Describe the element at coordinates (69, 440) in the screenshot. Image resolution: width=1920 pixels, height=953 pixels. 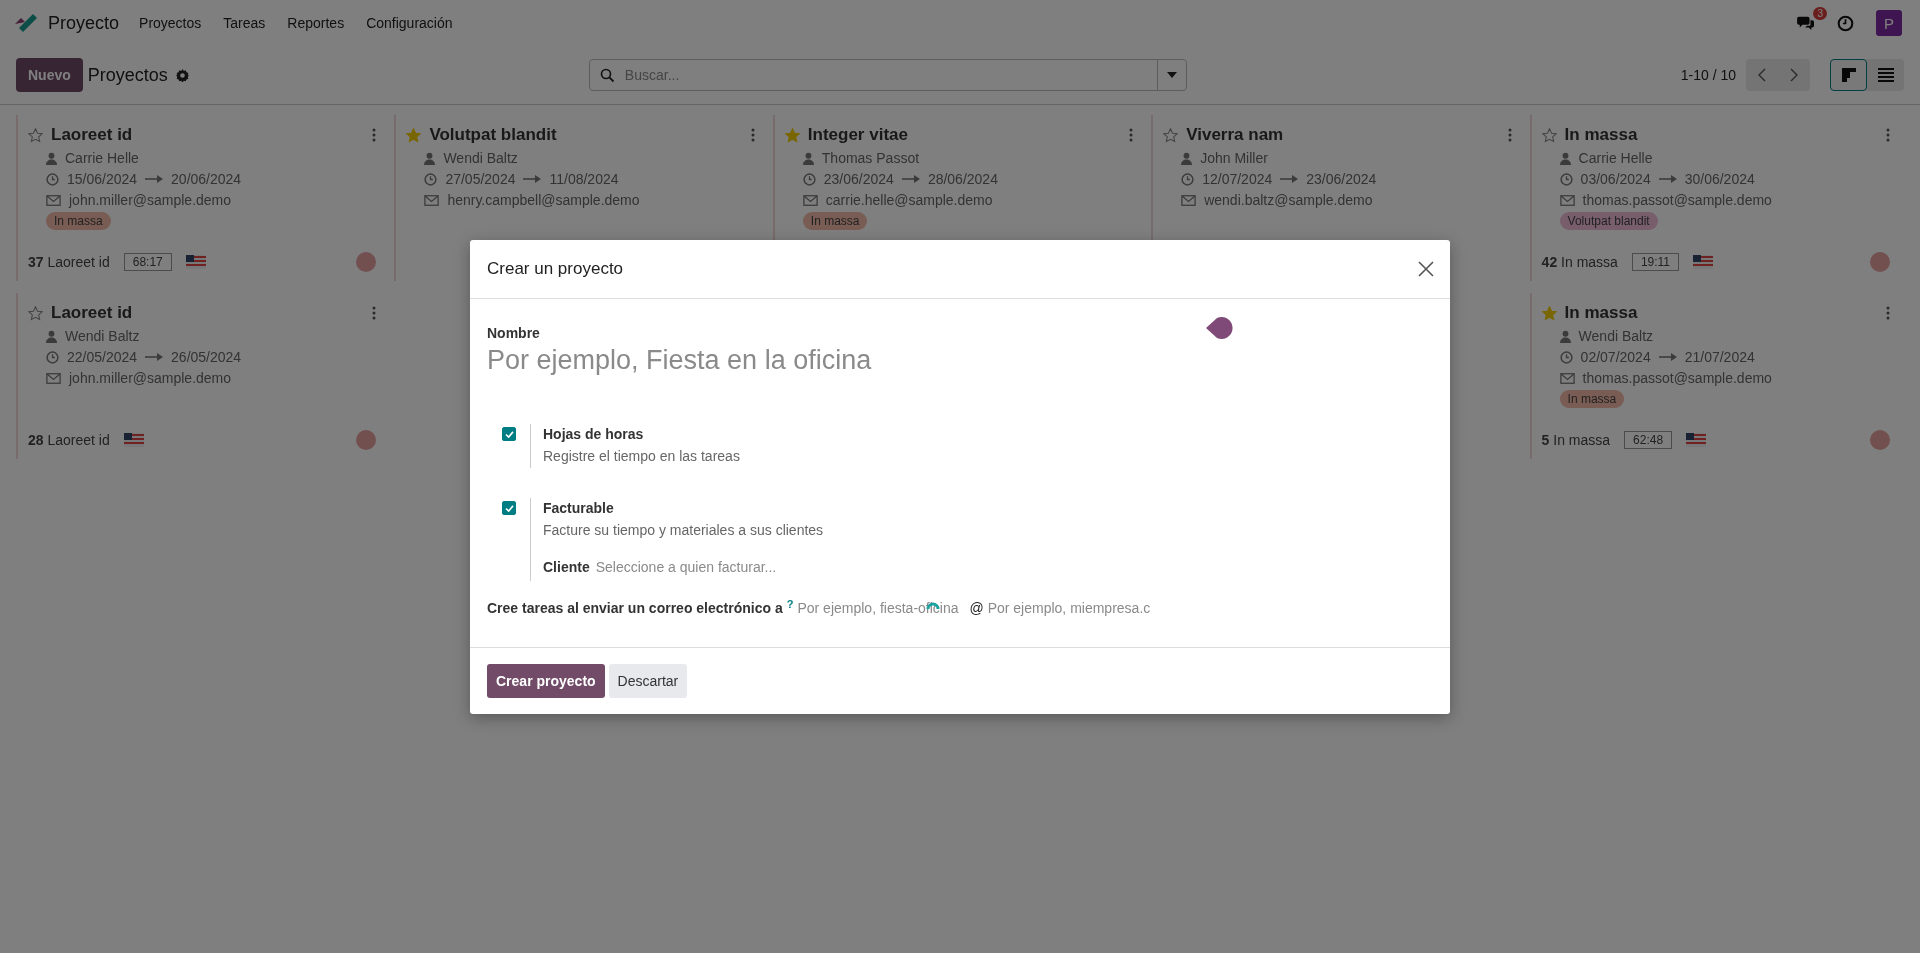
I see `task-count-label: 28 Laoreet id` at that location.